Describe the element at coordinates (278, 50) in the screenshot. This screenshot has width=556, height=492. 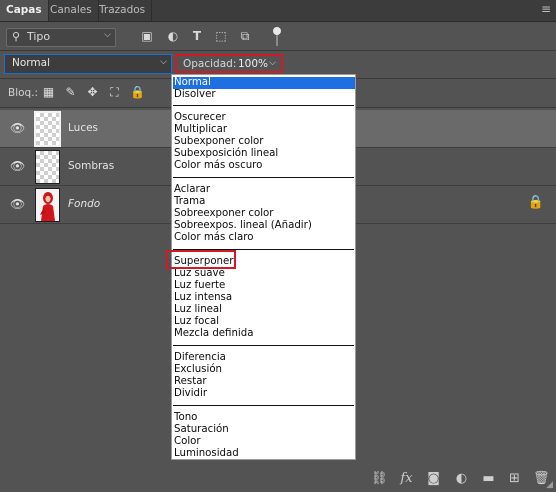
I see `row-divider` at that location.